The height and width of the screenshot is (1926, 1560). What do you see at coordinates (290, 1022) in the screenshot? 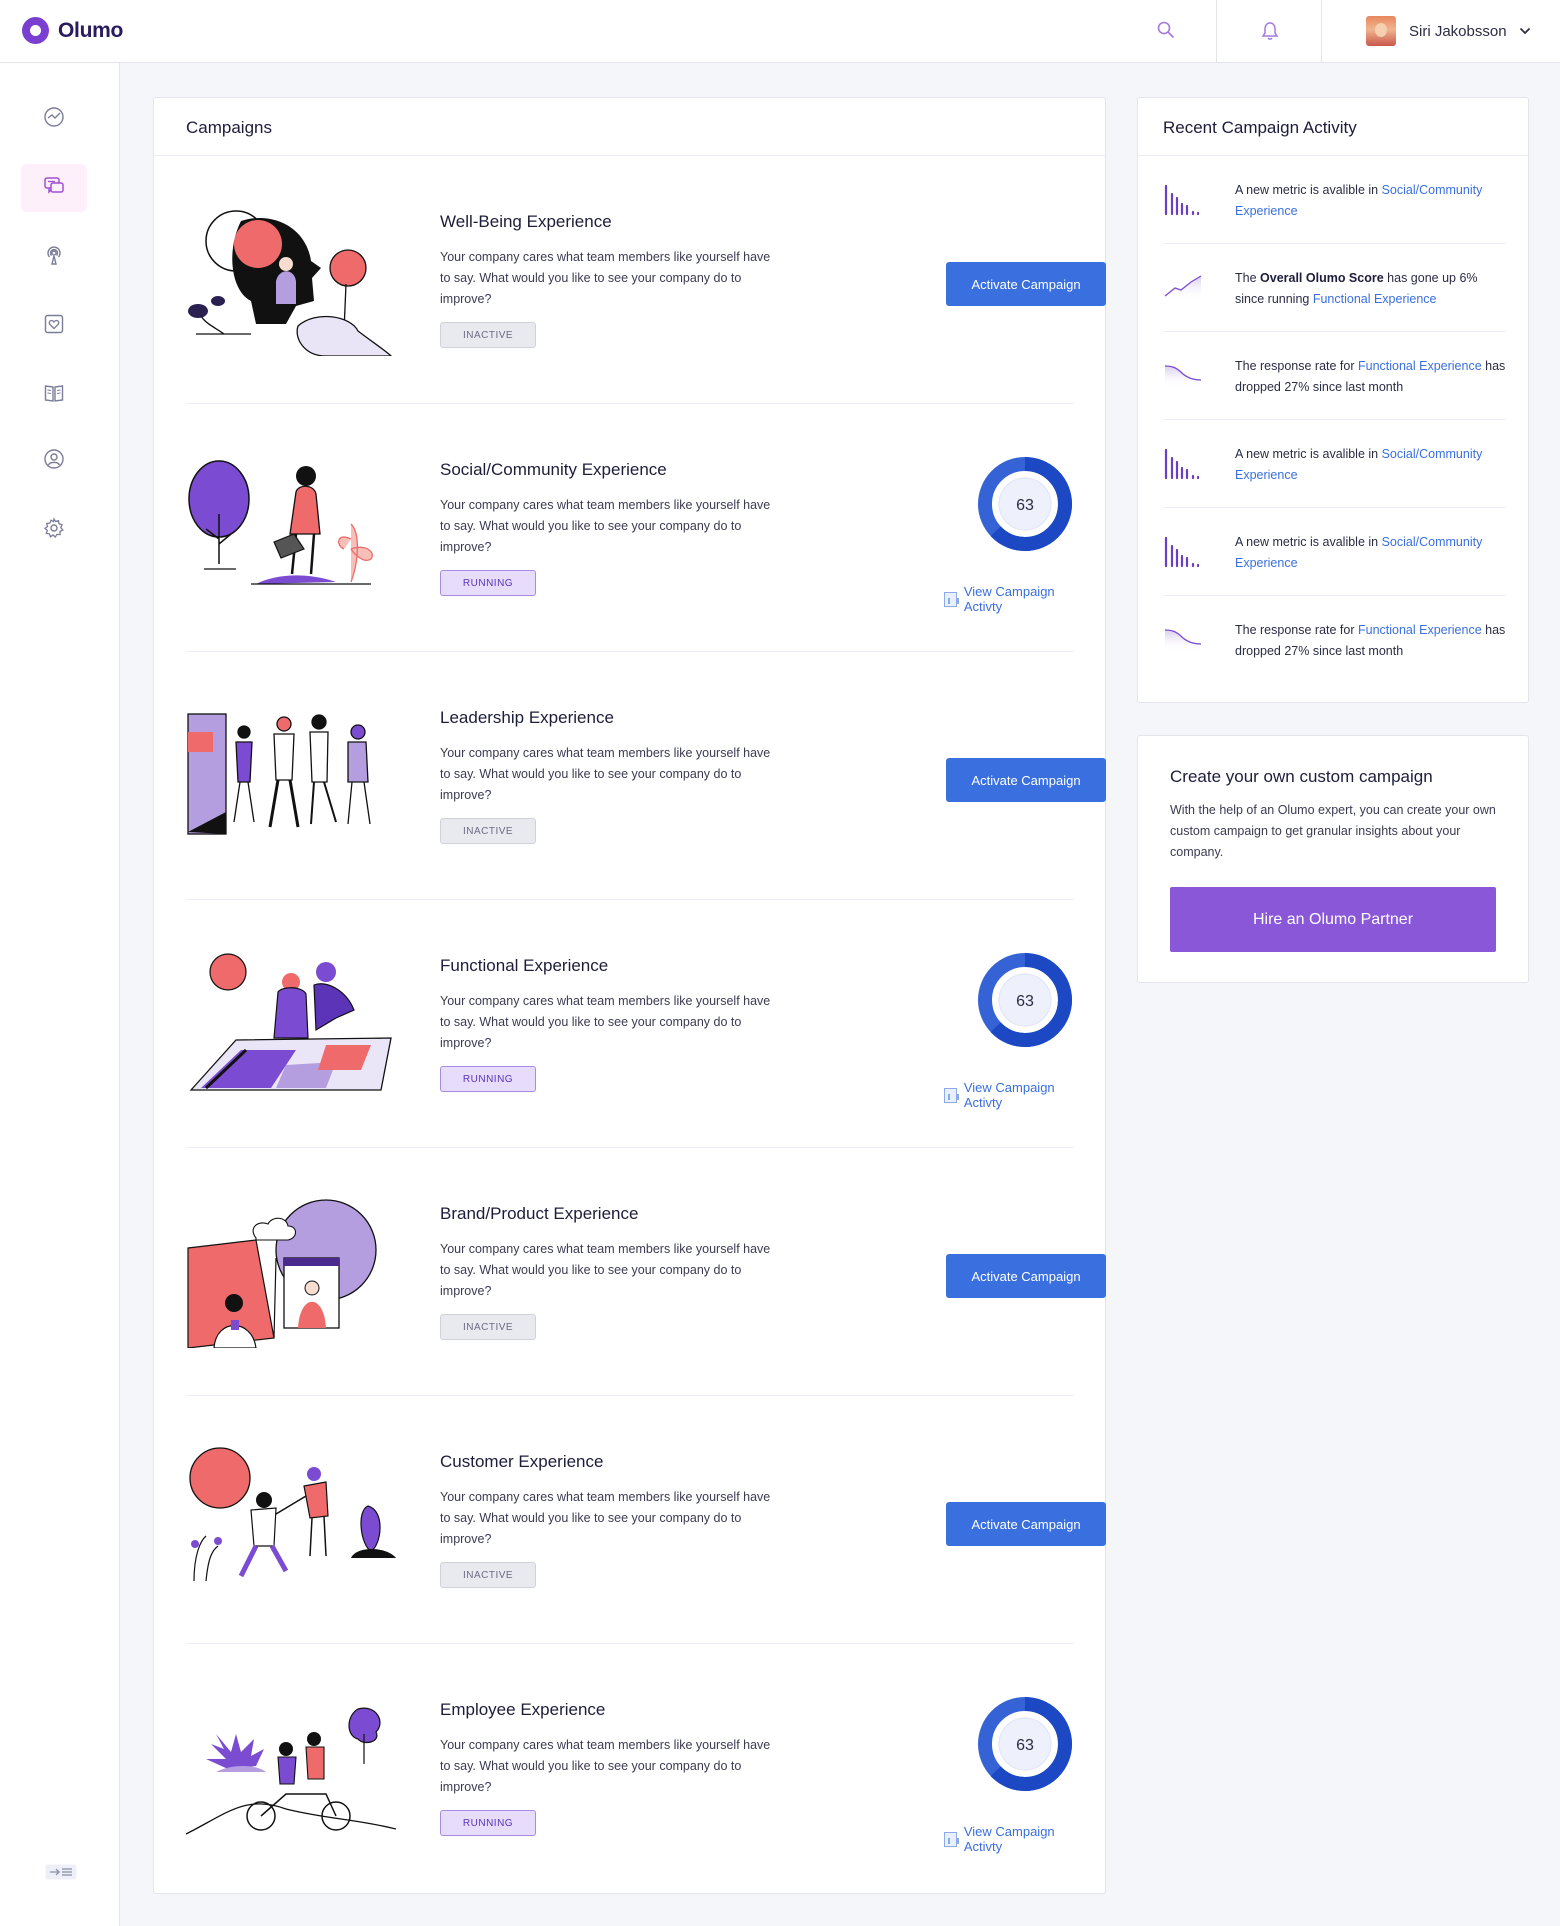
I see `functional-illustration` at bounding box center [290, 1022].